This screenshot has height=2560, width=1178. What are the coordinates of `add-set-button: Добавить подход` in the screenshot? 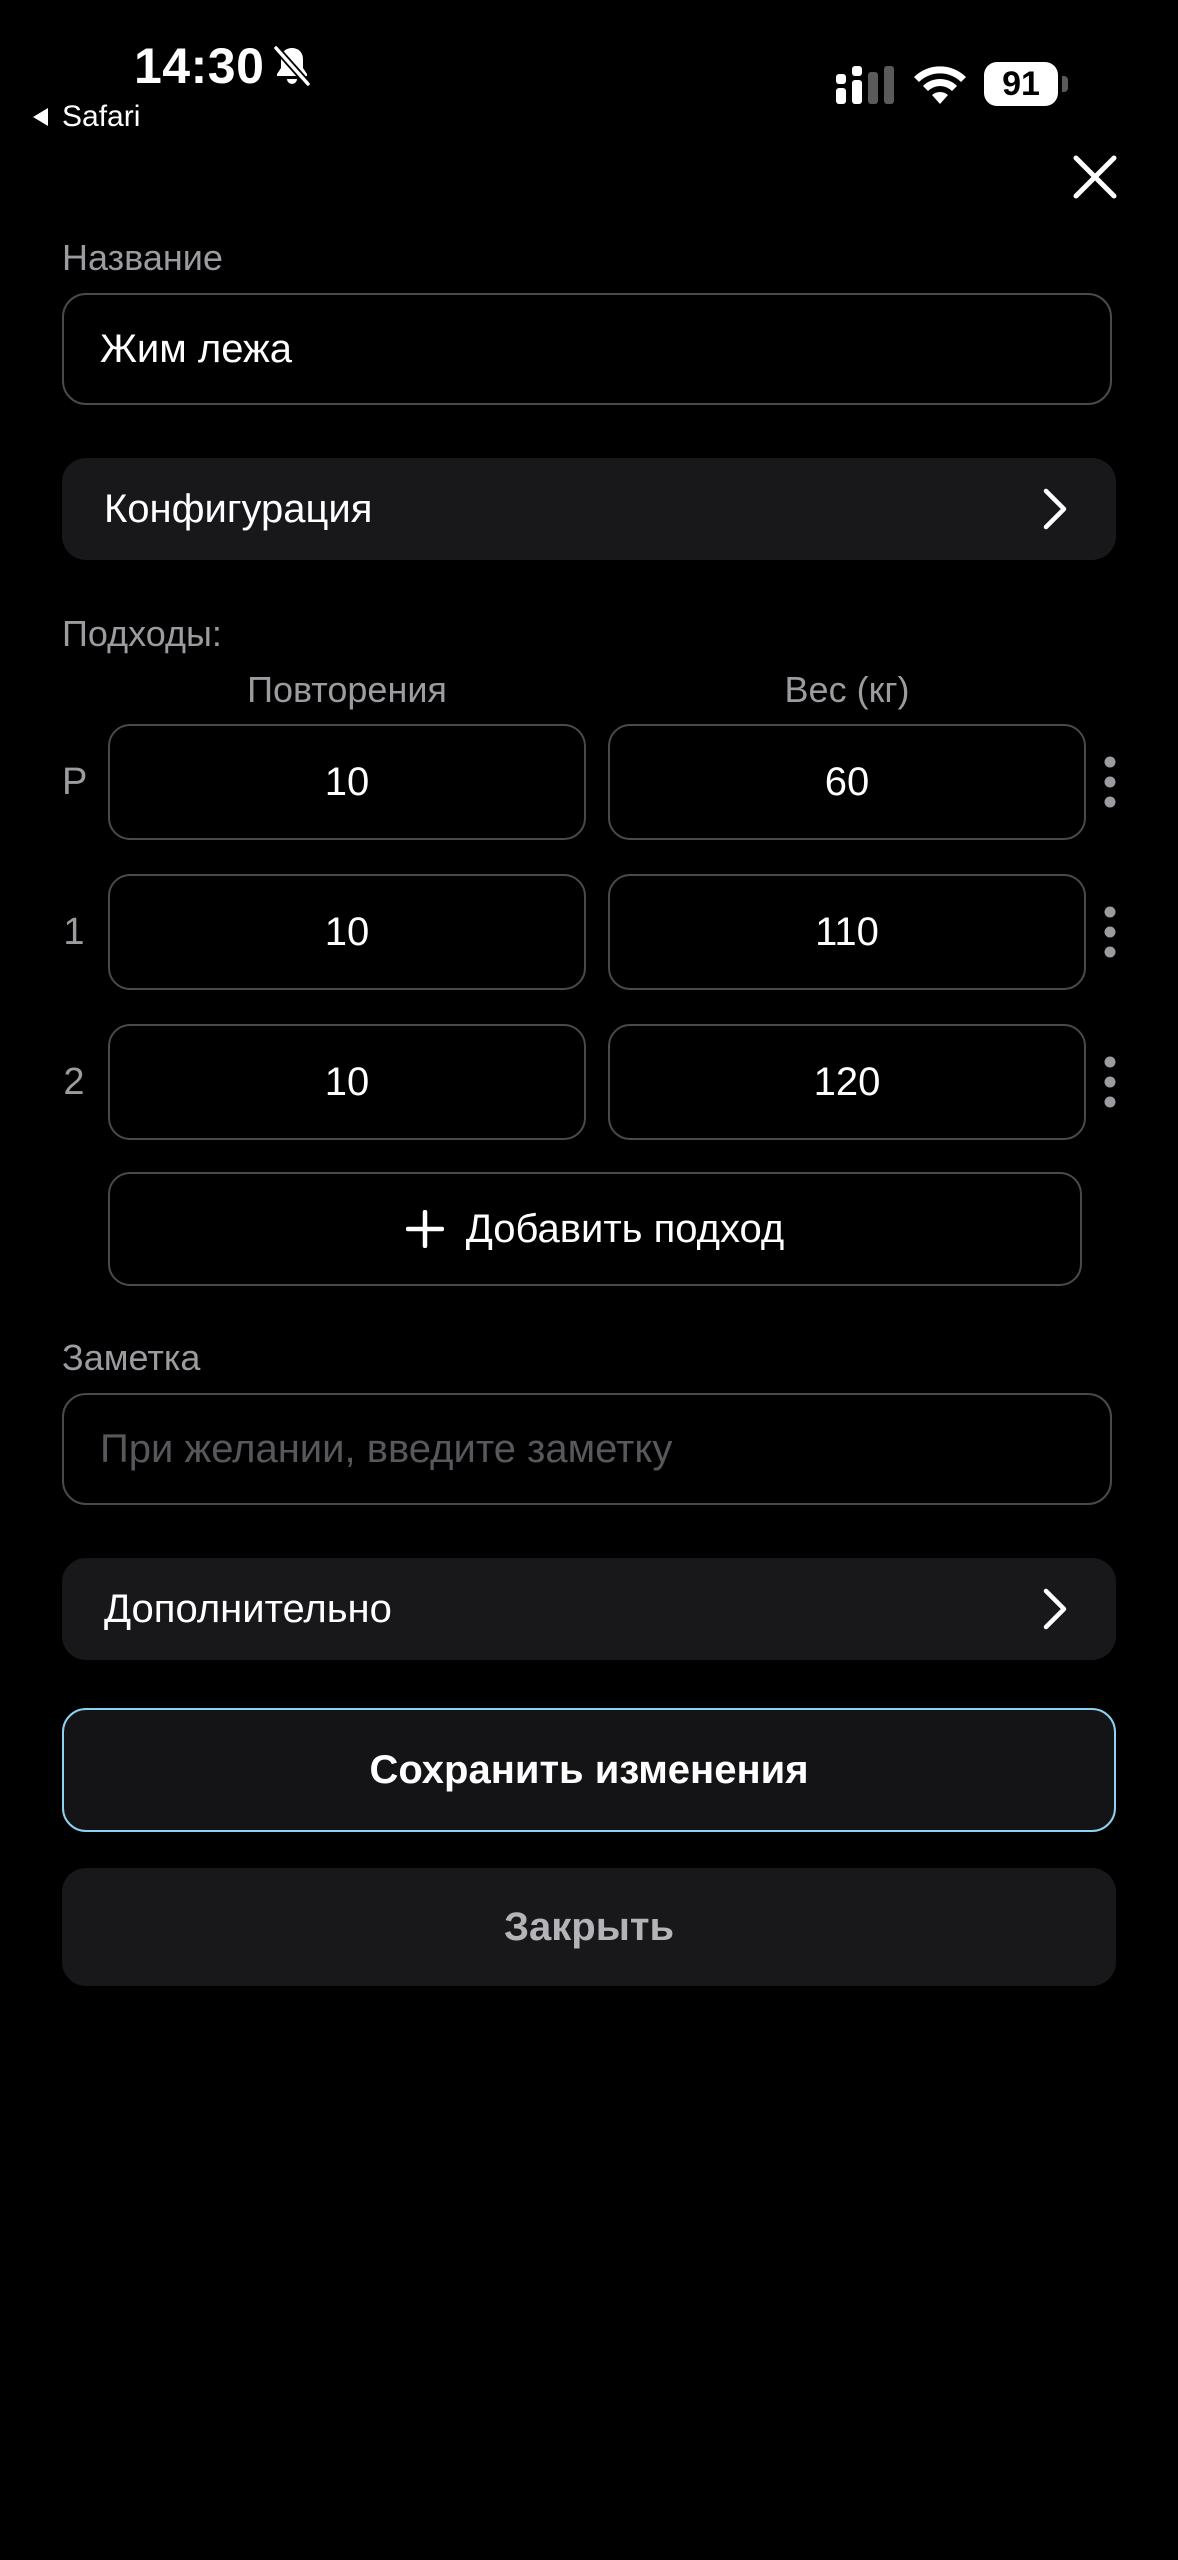 It's located at (595, 1229).